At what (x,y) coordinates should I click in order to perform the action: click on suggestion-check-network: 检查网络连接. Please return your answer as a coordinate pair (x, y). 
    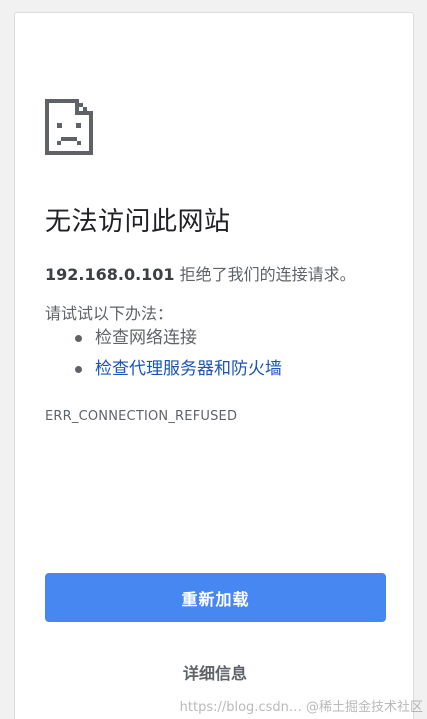
    Looking at the image, I should click on (163, 341).